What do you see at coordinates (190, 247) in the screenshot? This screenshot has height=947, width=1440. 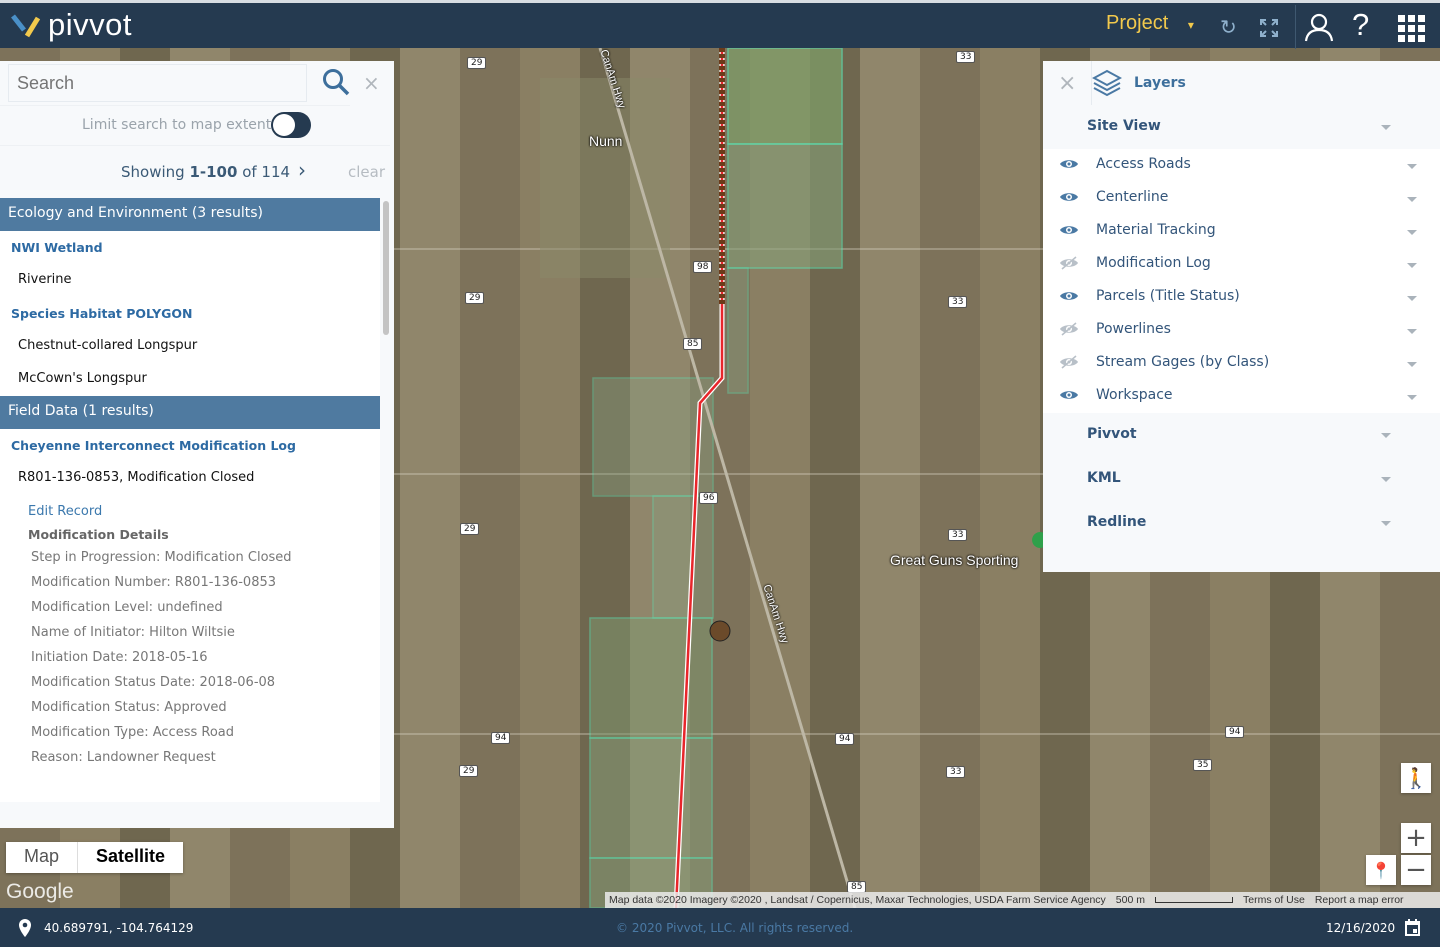 I see `result-group: NWI Wetland` at bounding box center [190, 247].